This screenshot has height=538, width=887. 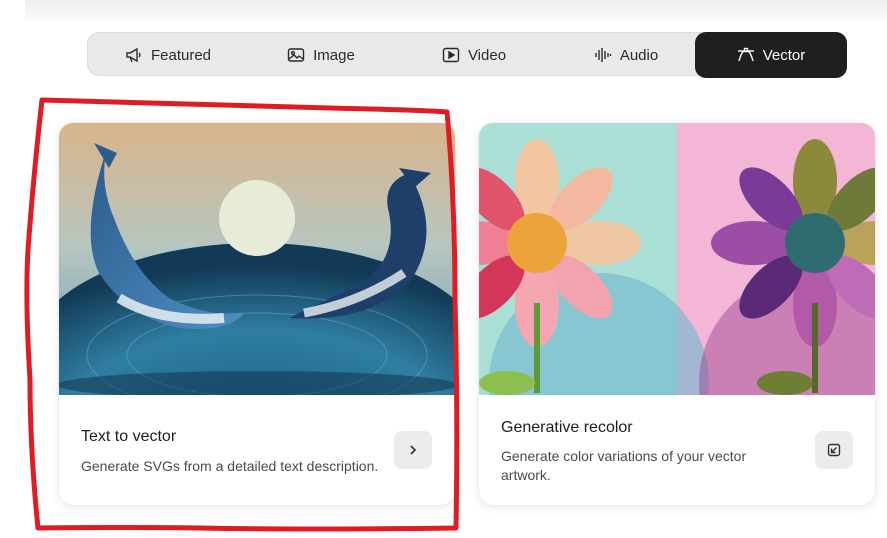 I want to click on top-header-fade, so click(x=456, y=12).